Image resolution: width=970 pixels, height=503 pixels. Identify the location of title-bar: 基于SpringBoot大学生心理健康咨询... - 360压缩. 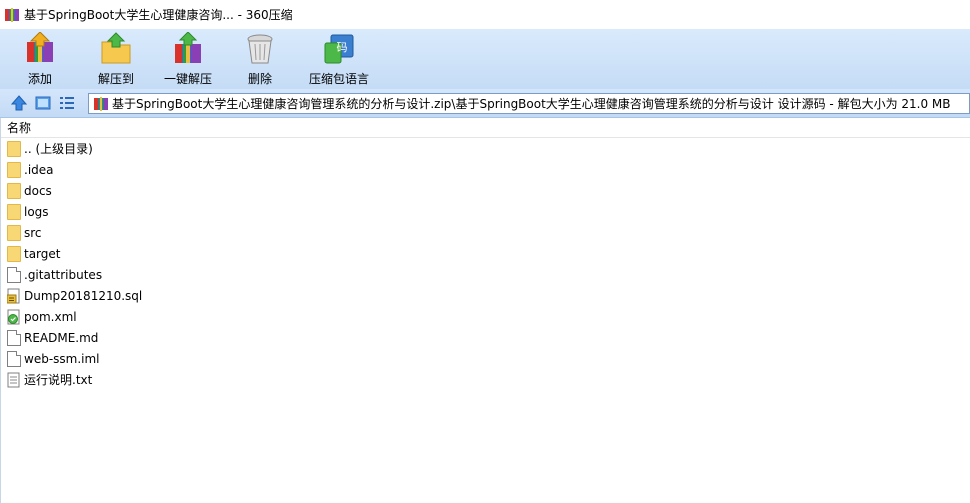
(485, 14).